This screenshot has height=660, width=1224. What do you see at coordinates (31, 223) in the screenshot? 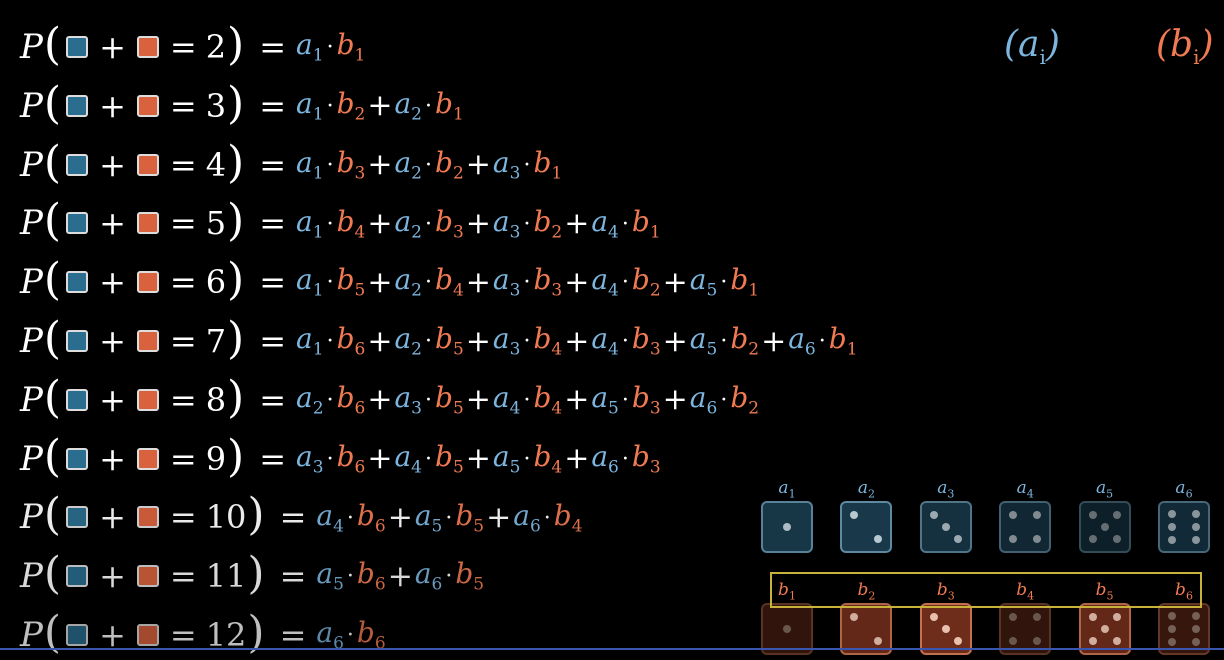
I see `probability-symbol: P` at bounding box center [31, 223].